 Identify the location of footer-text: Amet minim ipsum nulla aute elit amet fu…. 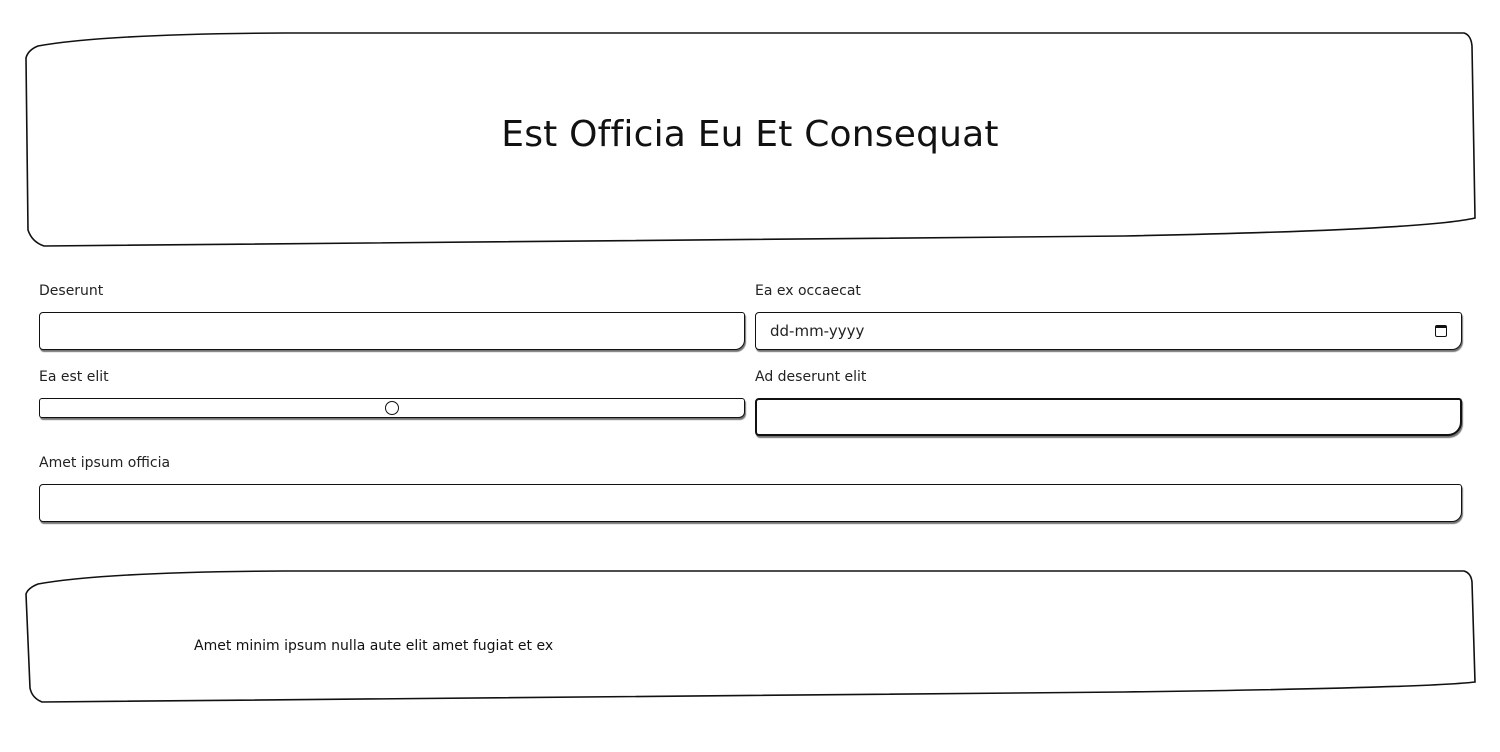
(374, 646).